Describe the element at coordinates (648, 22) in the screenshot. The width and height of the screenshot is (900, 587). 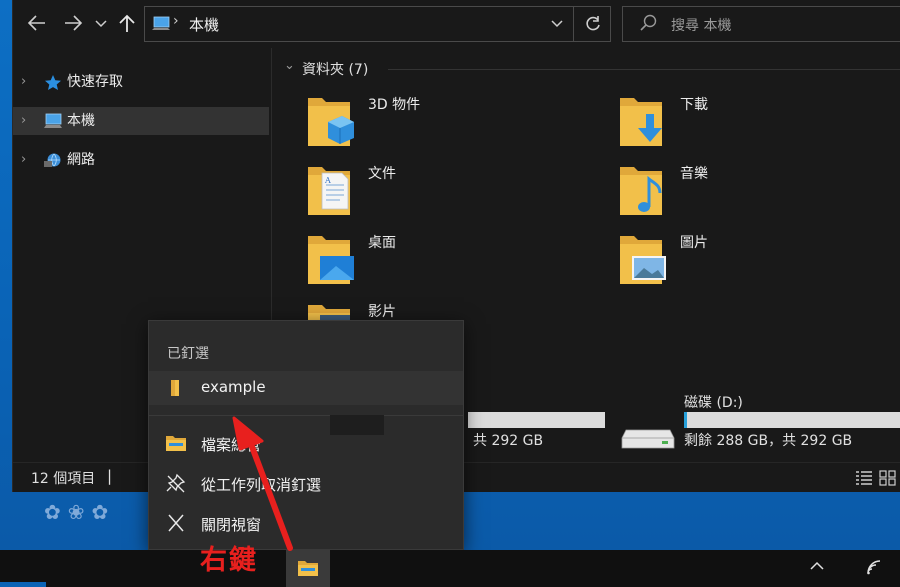
I see `search-icon` at that location.